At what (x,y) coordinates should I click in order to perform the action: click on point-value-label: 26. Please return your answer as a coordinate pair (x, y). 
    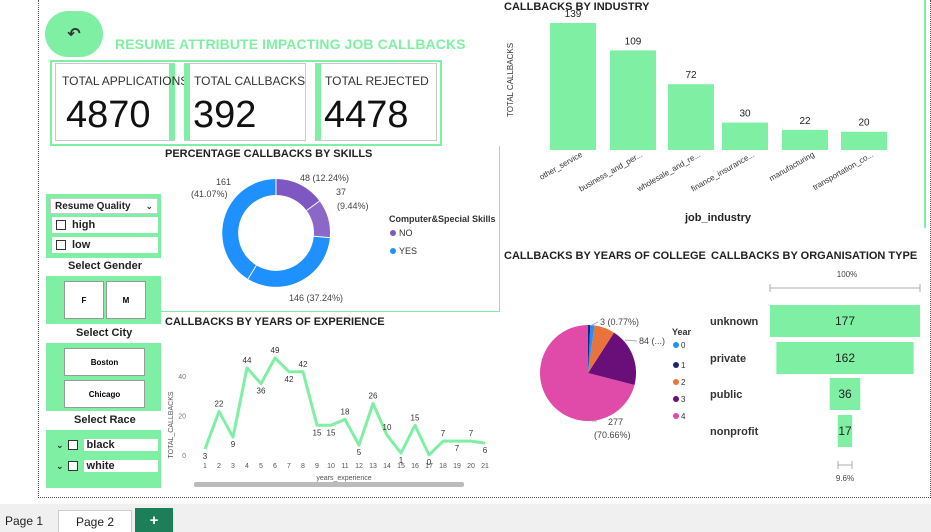
    Looking at the image, I should click on (373, 396).